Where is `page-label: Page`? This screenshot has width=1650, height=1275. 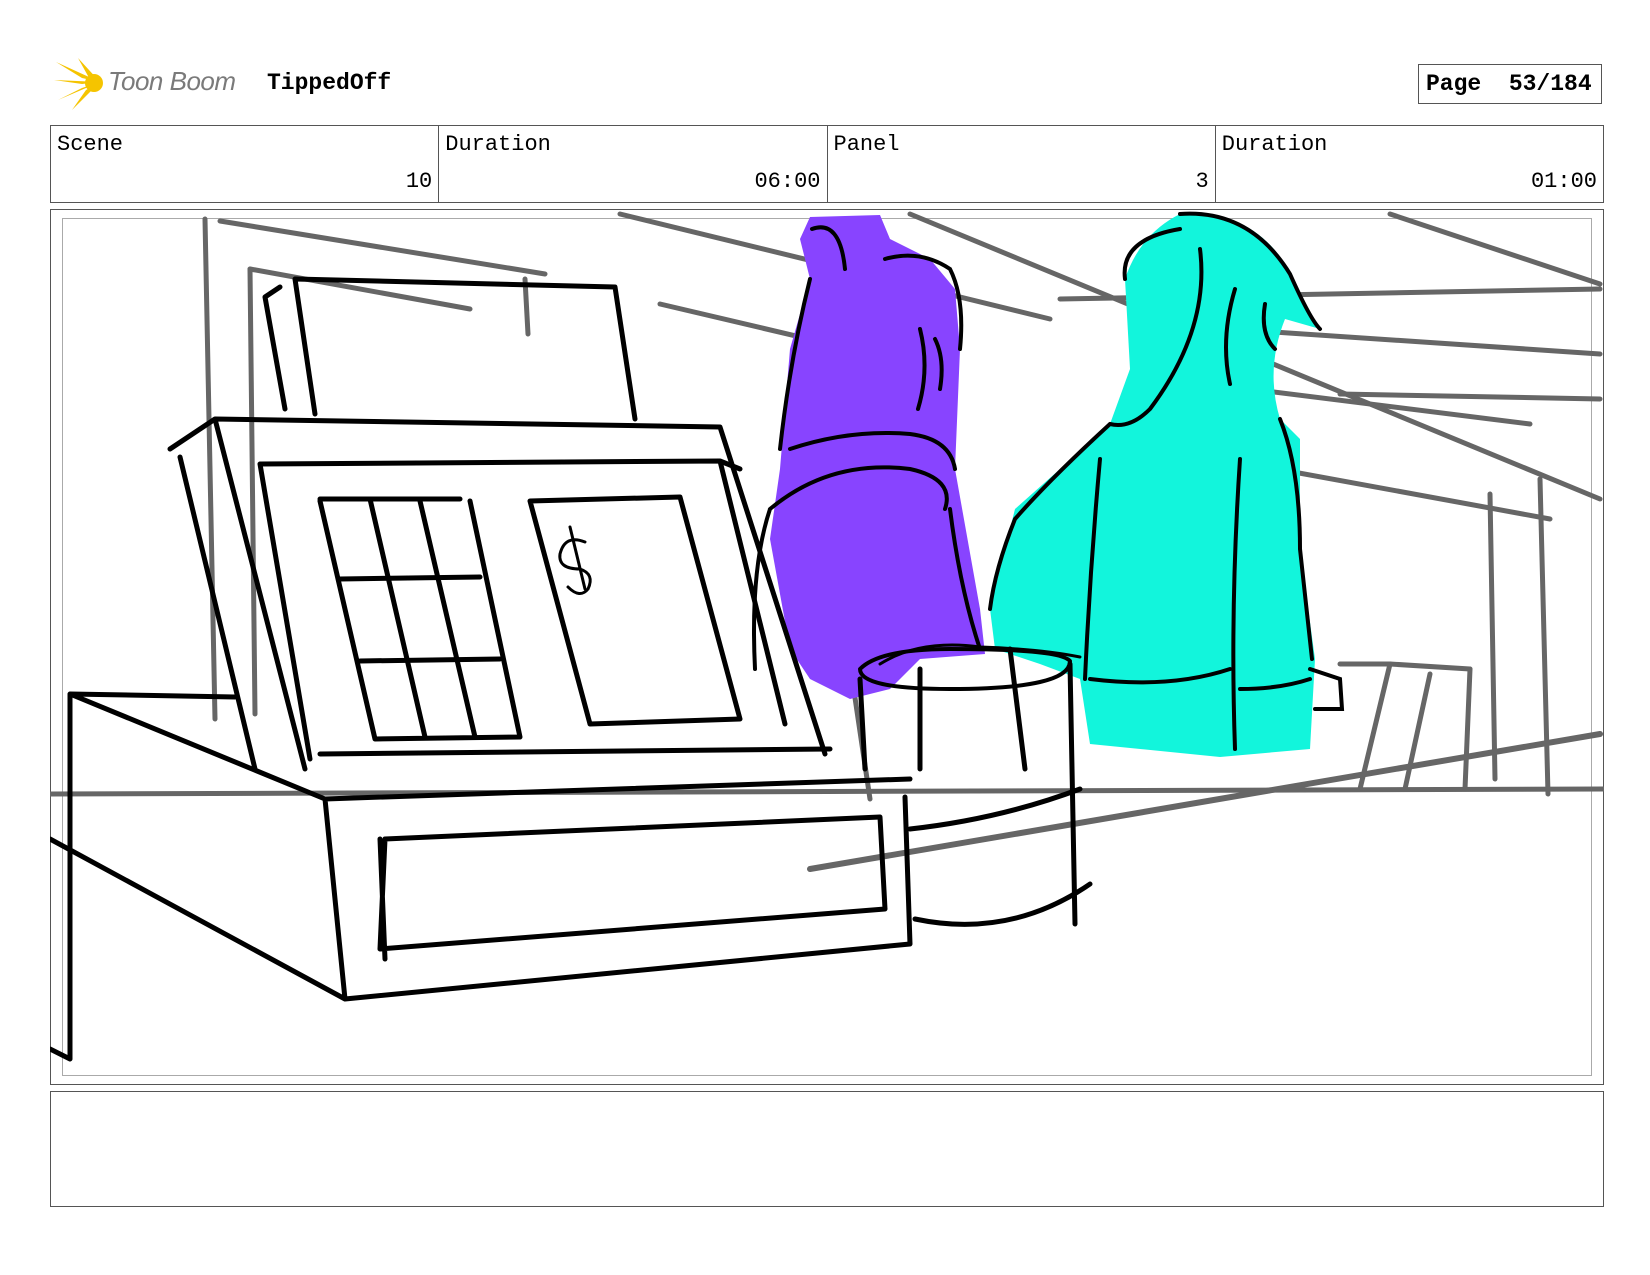 page-label: Page is located at coordinates (1454, 84).